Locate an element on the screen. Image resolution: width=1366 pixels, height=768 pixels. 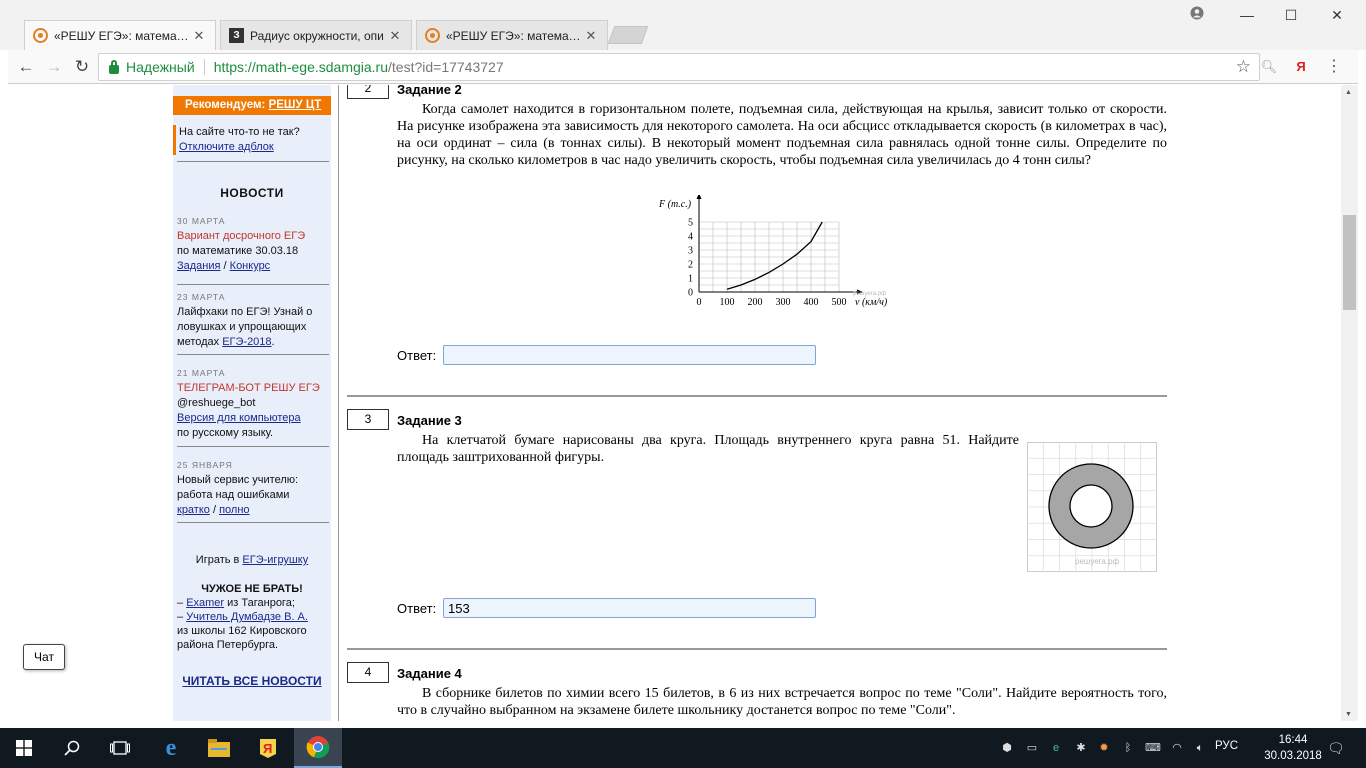
examer-link: Examer is located at coordinates (205, 603).